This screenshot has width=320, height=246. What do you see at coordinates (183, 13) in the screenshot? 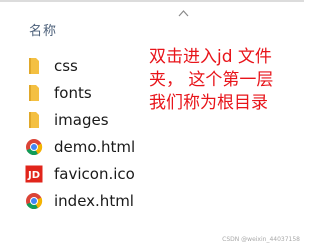
I see `sort-ascending-icon` at bounding box center [183, 13].